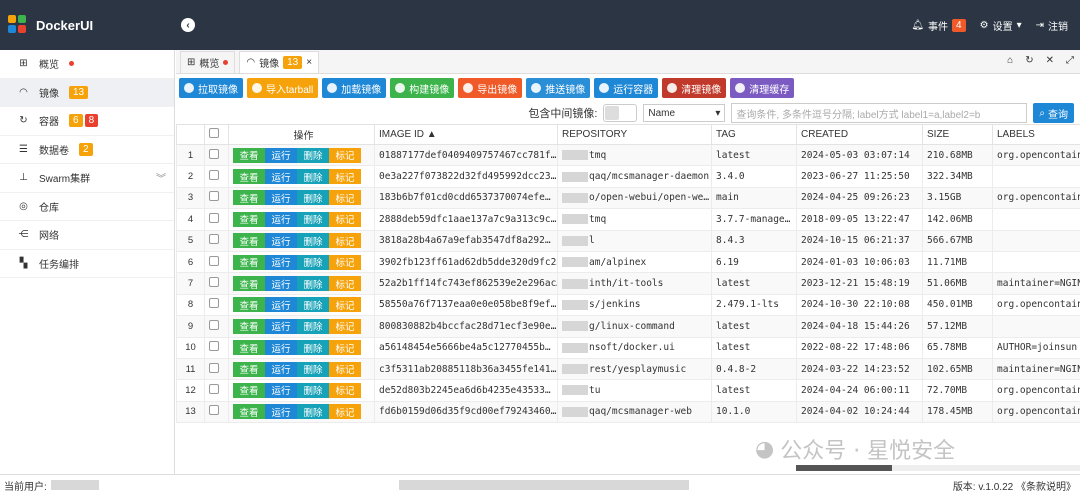 The width and height of the screenshot is (1080, 495). I want to click on prune-images-button: 清理镜像, so click(694, 88).